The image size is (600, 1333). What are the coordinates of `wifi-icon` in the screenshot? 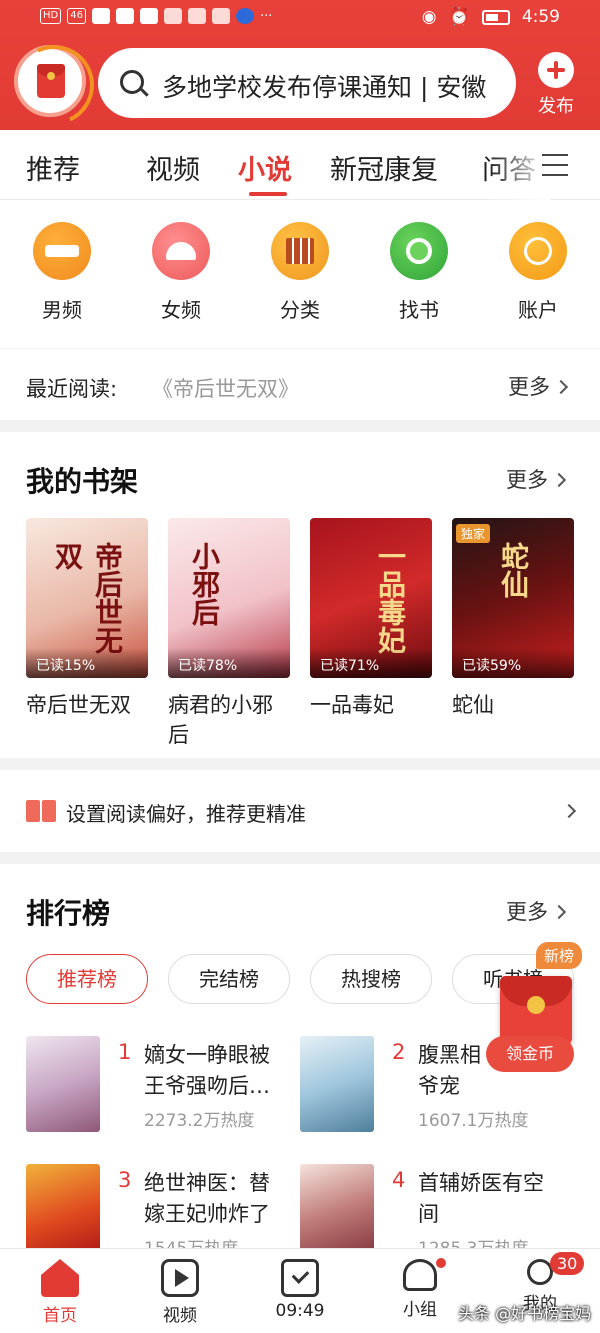 It's located at (124, 16).